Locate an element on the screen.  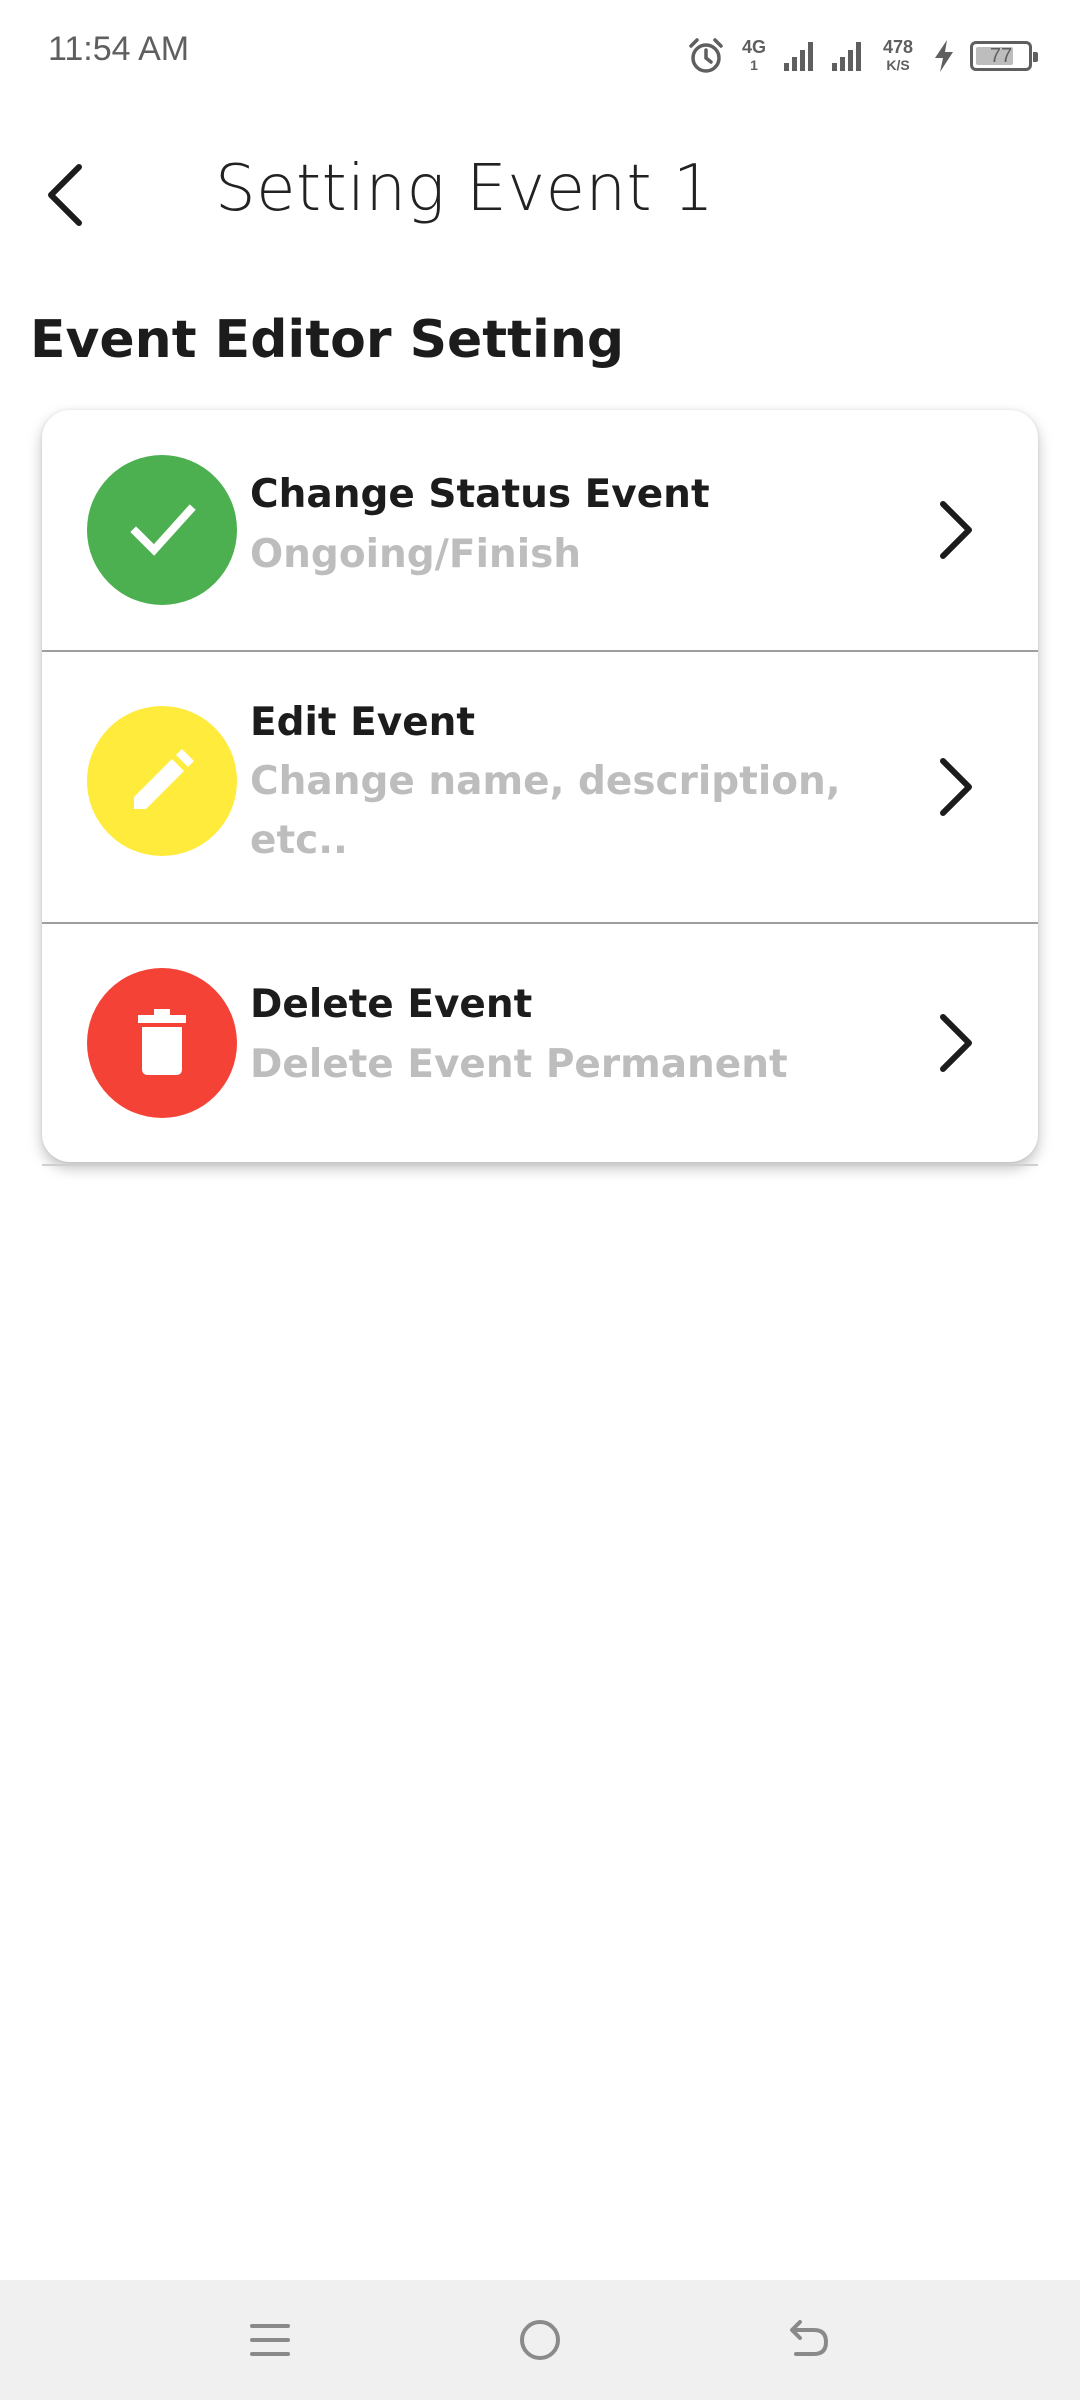
battery-nub is located at coordinates (1035, 57).